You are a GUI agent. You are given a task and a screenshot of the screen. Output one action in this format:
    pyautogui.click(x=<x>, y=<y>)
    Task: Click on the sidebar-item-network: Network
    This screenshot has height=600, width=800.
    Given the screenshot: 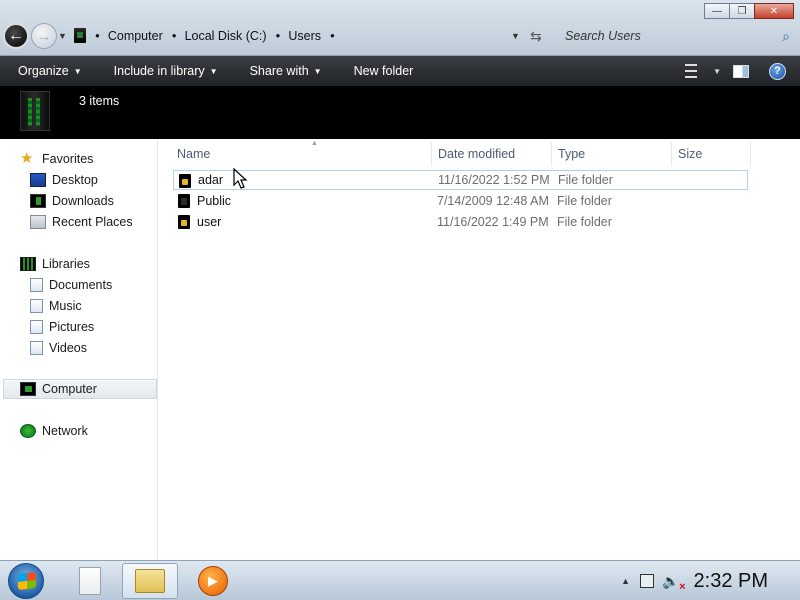 What is the action you would take?
    pyautogui.click(x=54, y=431)
    